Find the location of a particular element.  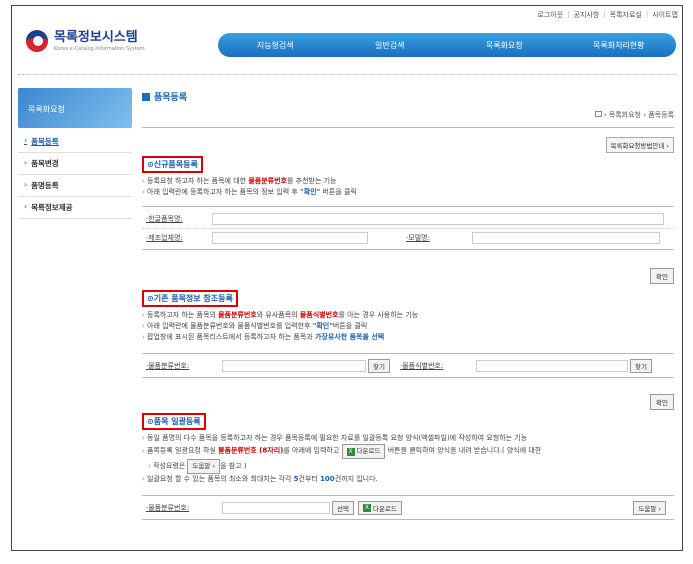

sidebar-item-change: › 품목변경 is located at coordinates (75, 164).